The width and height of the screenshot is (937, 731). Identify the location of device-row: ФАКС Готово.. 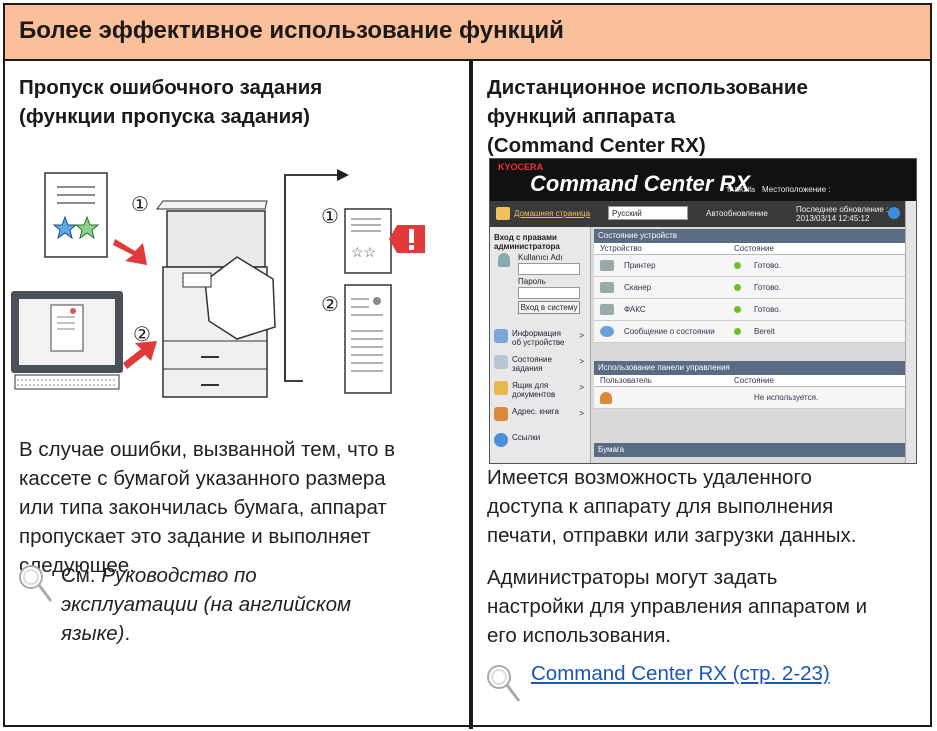
(750, 310).